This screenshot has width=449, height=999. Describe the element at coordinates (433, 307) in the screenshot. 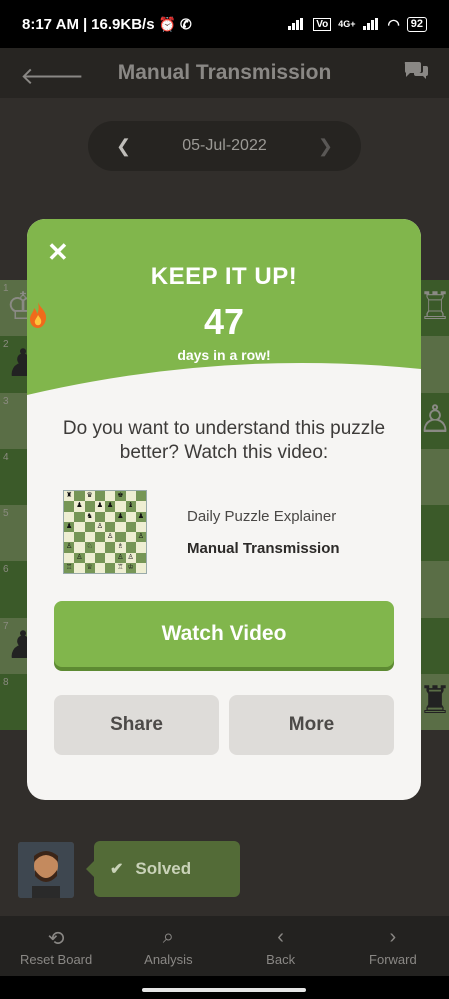

I see `white-rook-piece: ♖` at that location.